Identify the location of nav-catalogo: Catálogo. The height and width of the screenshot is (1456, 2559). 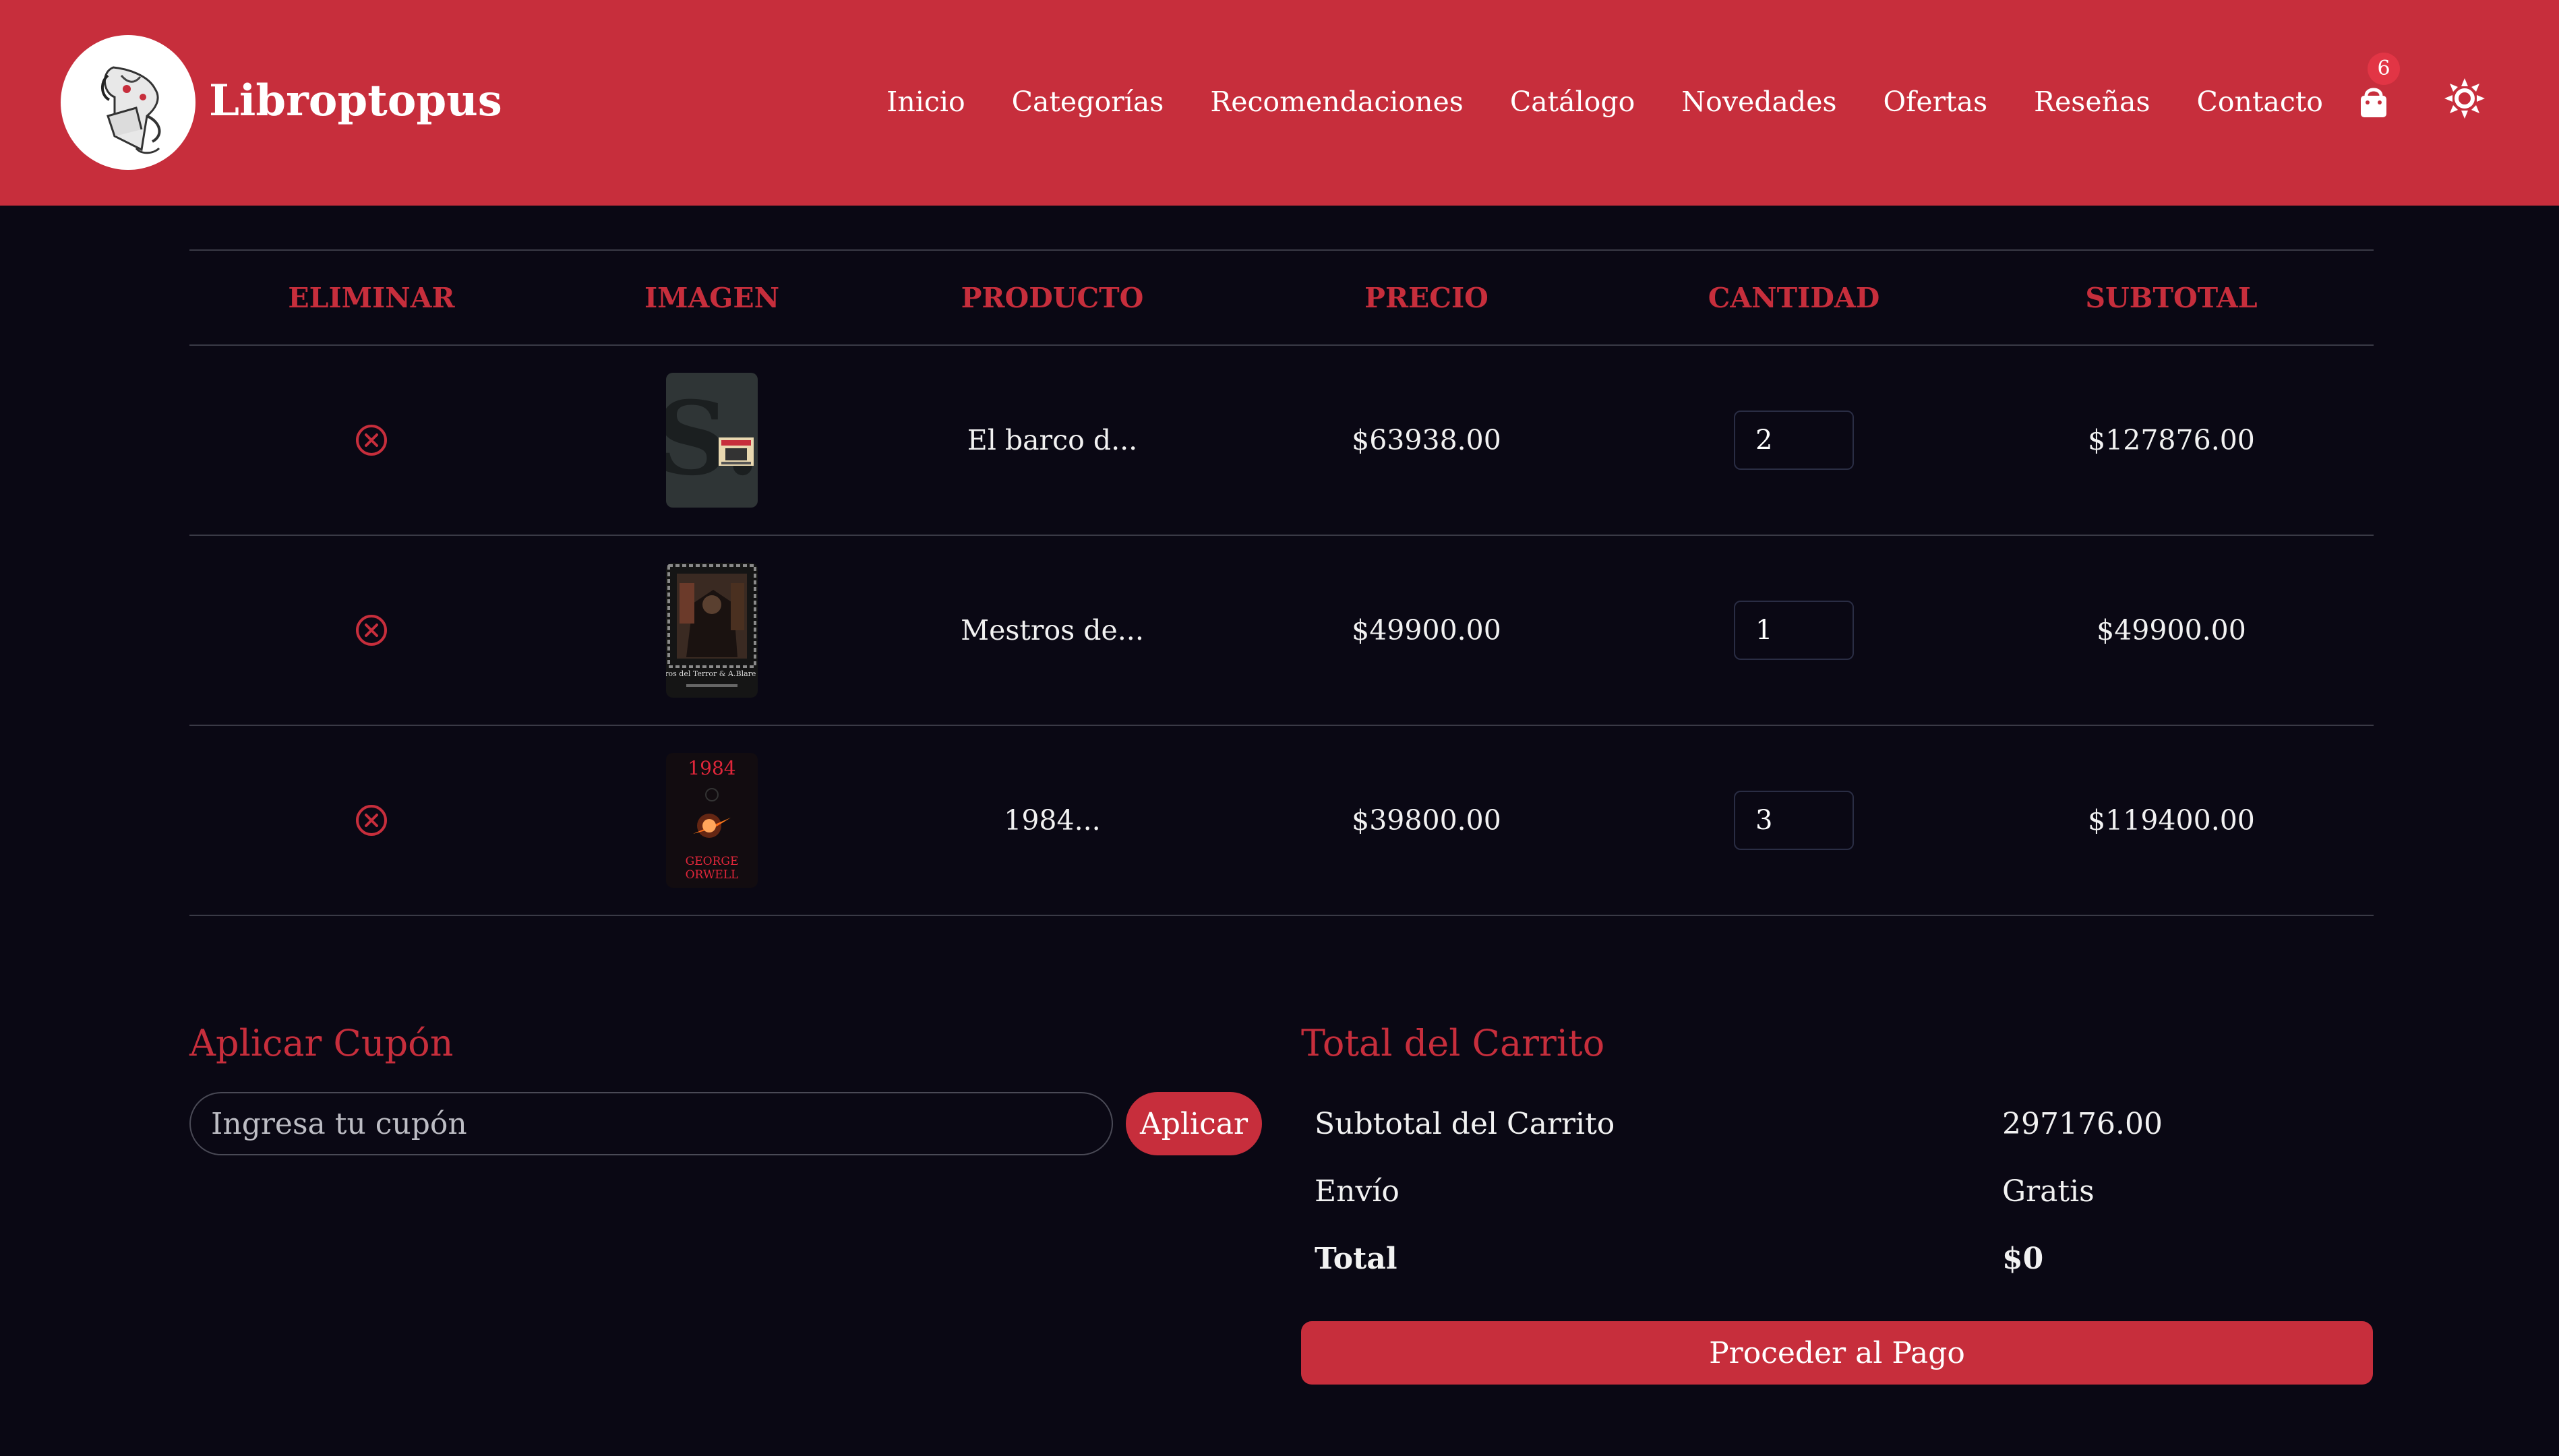
(1572, 102).